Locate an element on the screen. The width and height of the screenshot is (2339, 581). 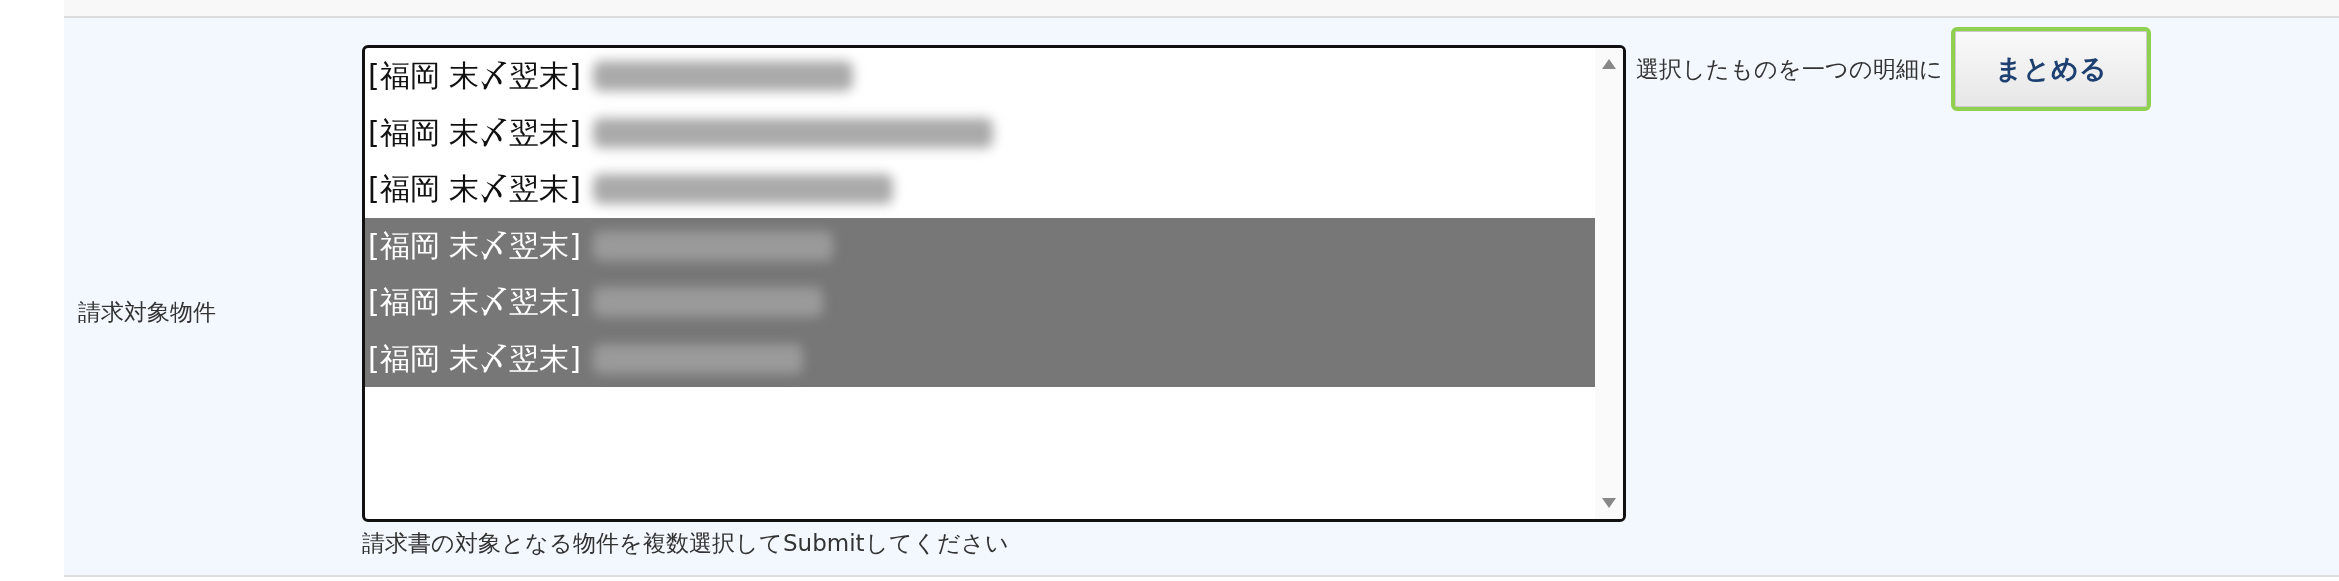
field-hint: 請求書の対象となる物件を複数選択してSubmitしてください is located at coordinates (686, 543).